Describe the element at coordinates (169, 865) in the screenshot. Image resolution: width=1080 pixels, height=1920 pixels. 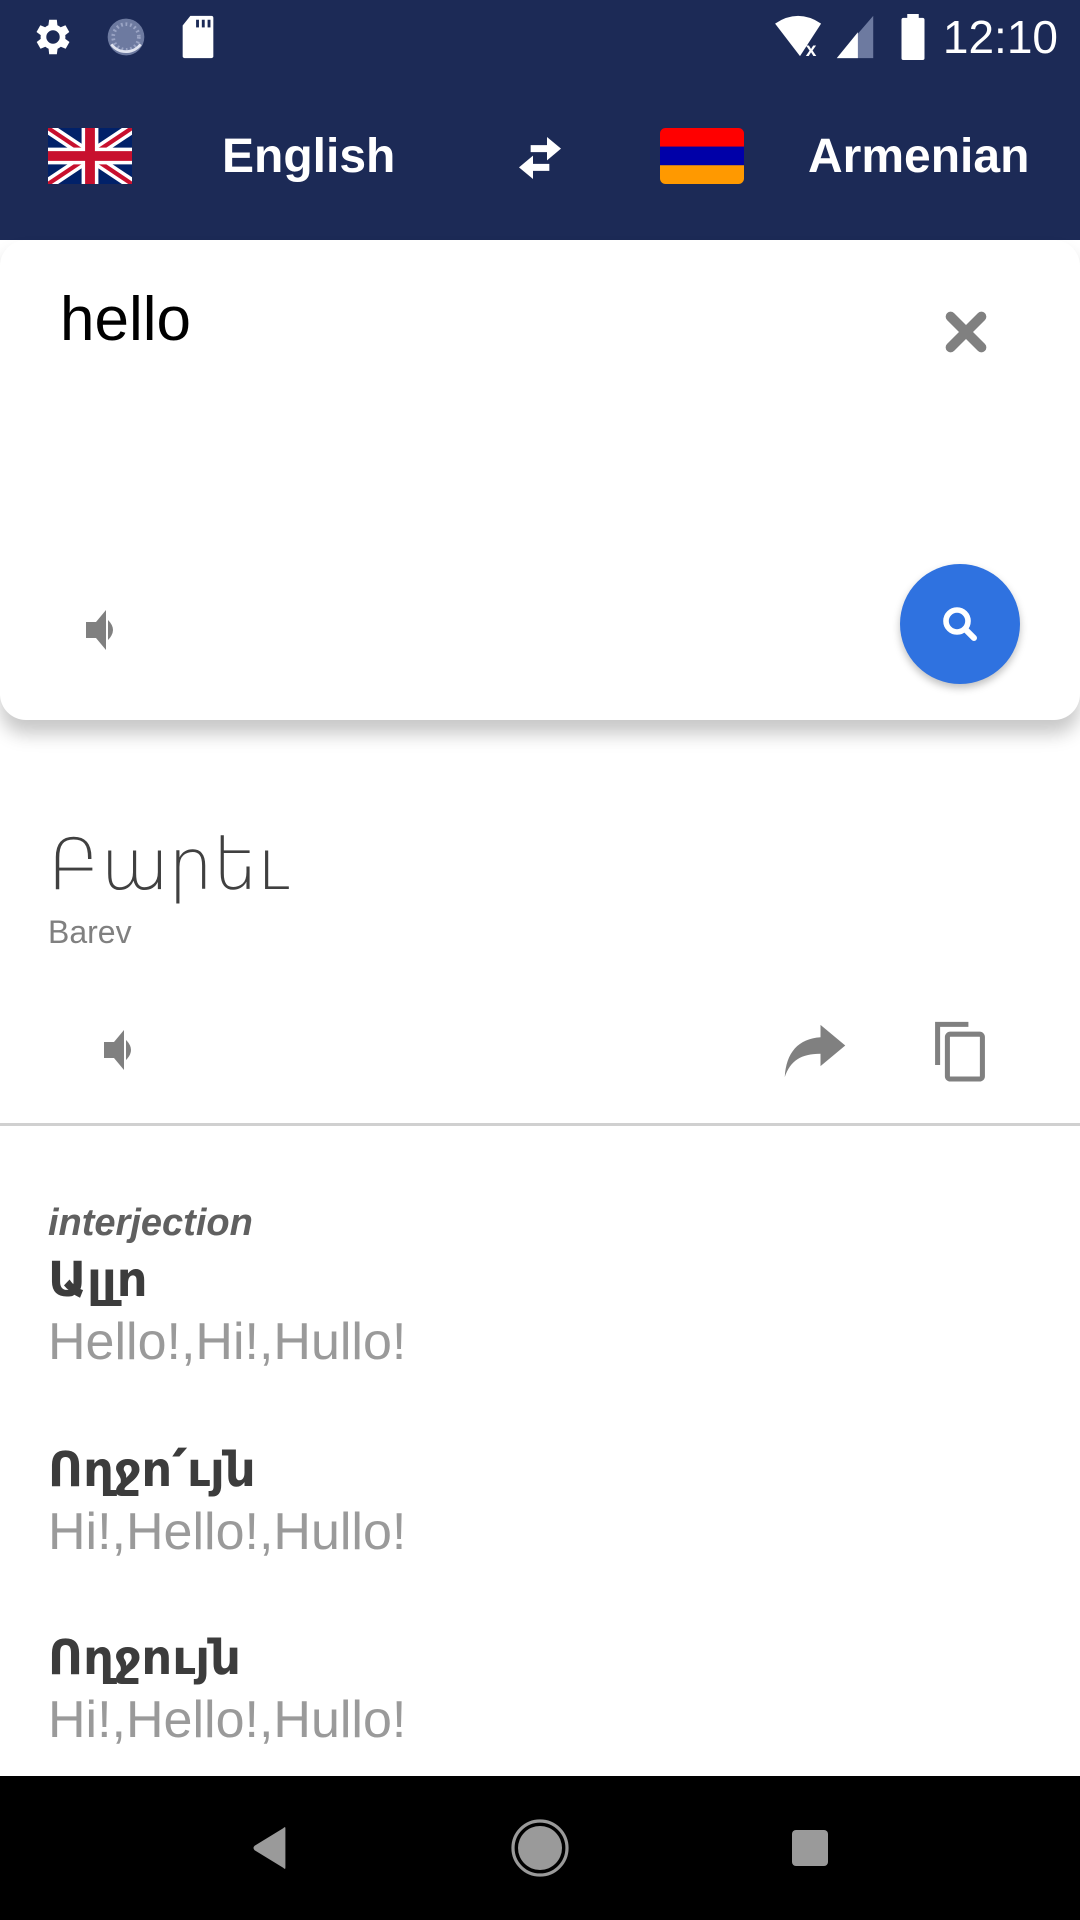
I see `translation-text: Բարեւ` at that location.